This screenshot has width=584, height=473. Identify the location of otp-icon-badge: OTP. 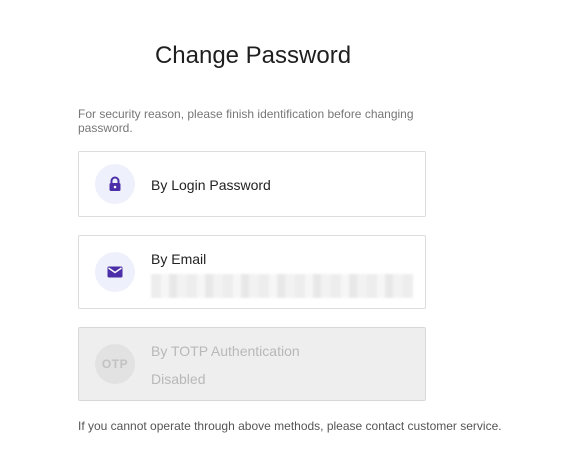
(115, 364).